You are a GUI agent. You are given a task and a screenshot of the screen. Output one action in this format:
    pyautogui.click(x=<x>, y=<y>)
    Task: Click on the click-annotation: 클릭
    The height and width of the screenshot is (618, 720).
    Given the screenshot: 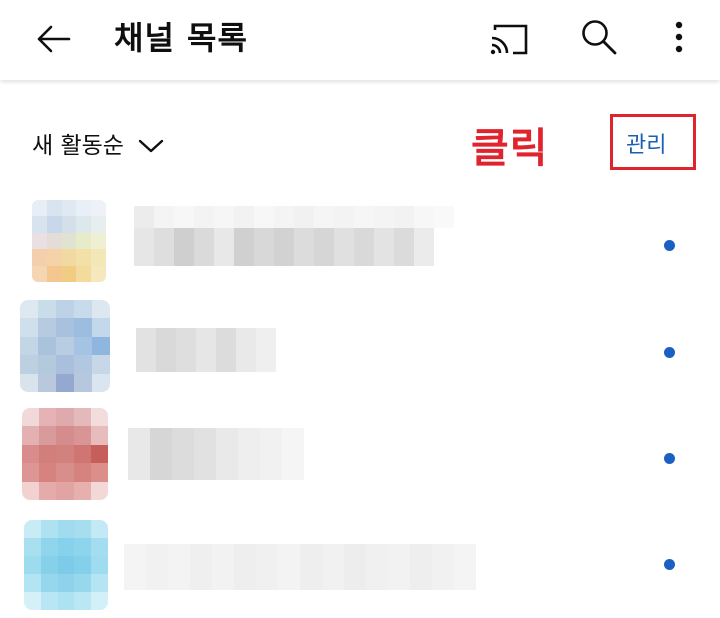 What is the action you would take?
    pyautogui.click(x=510, y=148)
    